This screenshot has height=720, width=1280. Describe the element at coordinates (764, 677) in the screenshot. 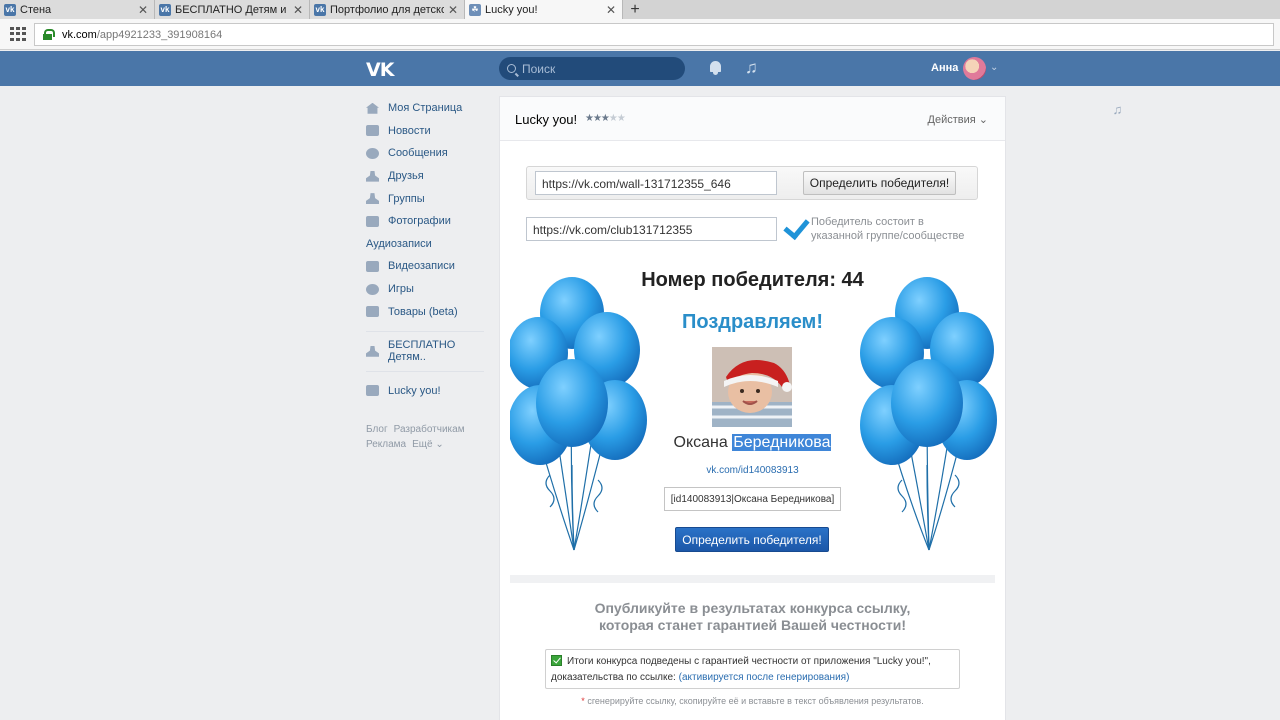

I see `proof-link: (активируется после генерирования)` at that location.